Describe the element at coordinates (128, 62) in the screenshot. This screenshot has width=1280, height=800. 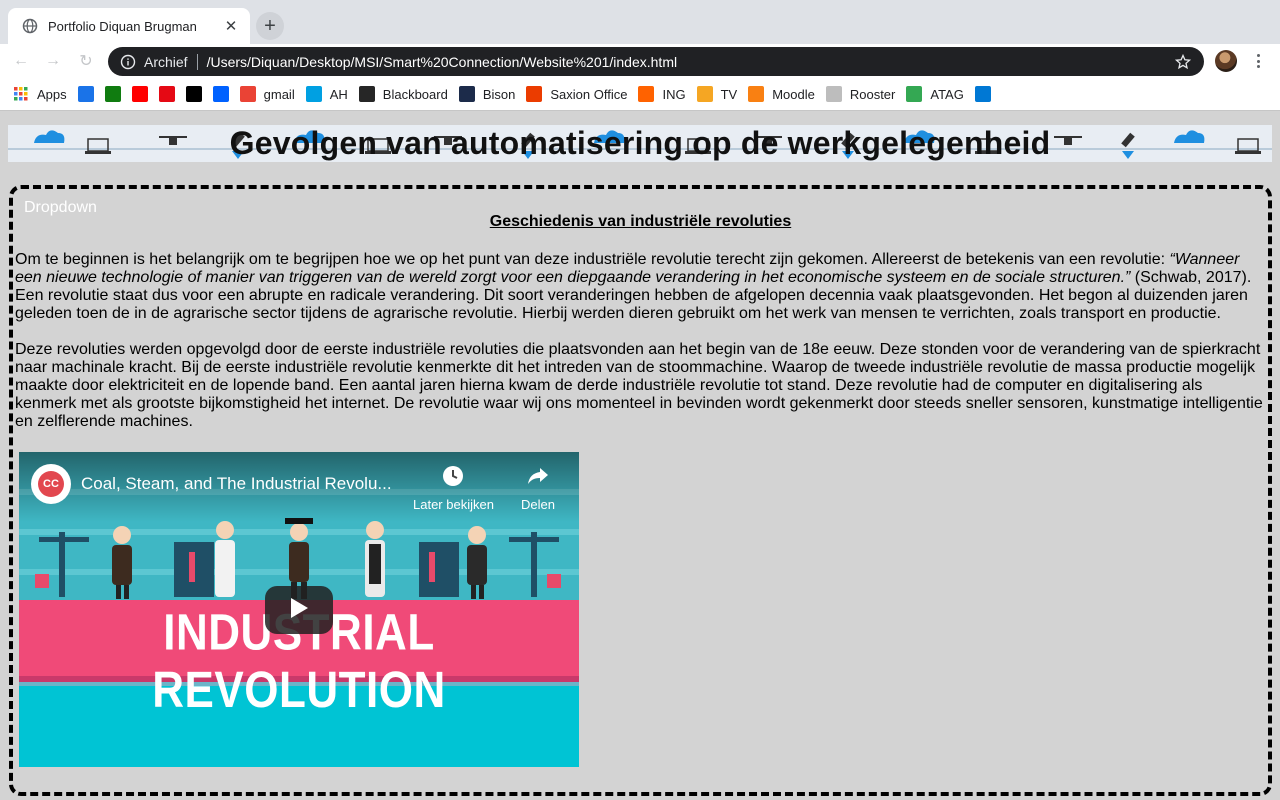
I see `info-icon` at that location.